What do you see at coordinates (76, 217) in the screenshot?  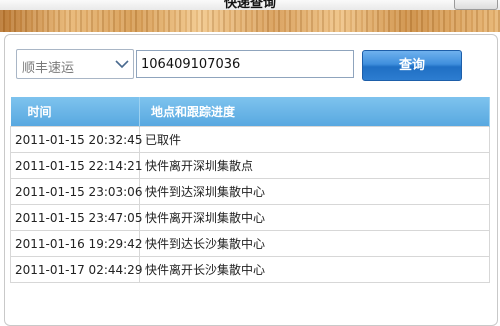 I see `row-time: 2011-01-15 23:47:05` at bounding box center [76, 217].